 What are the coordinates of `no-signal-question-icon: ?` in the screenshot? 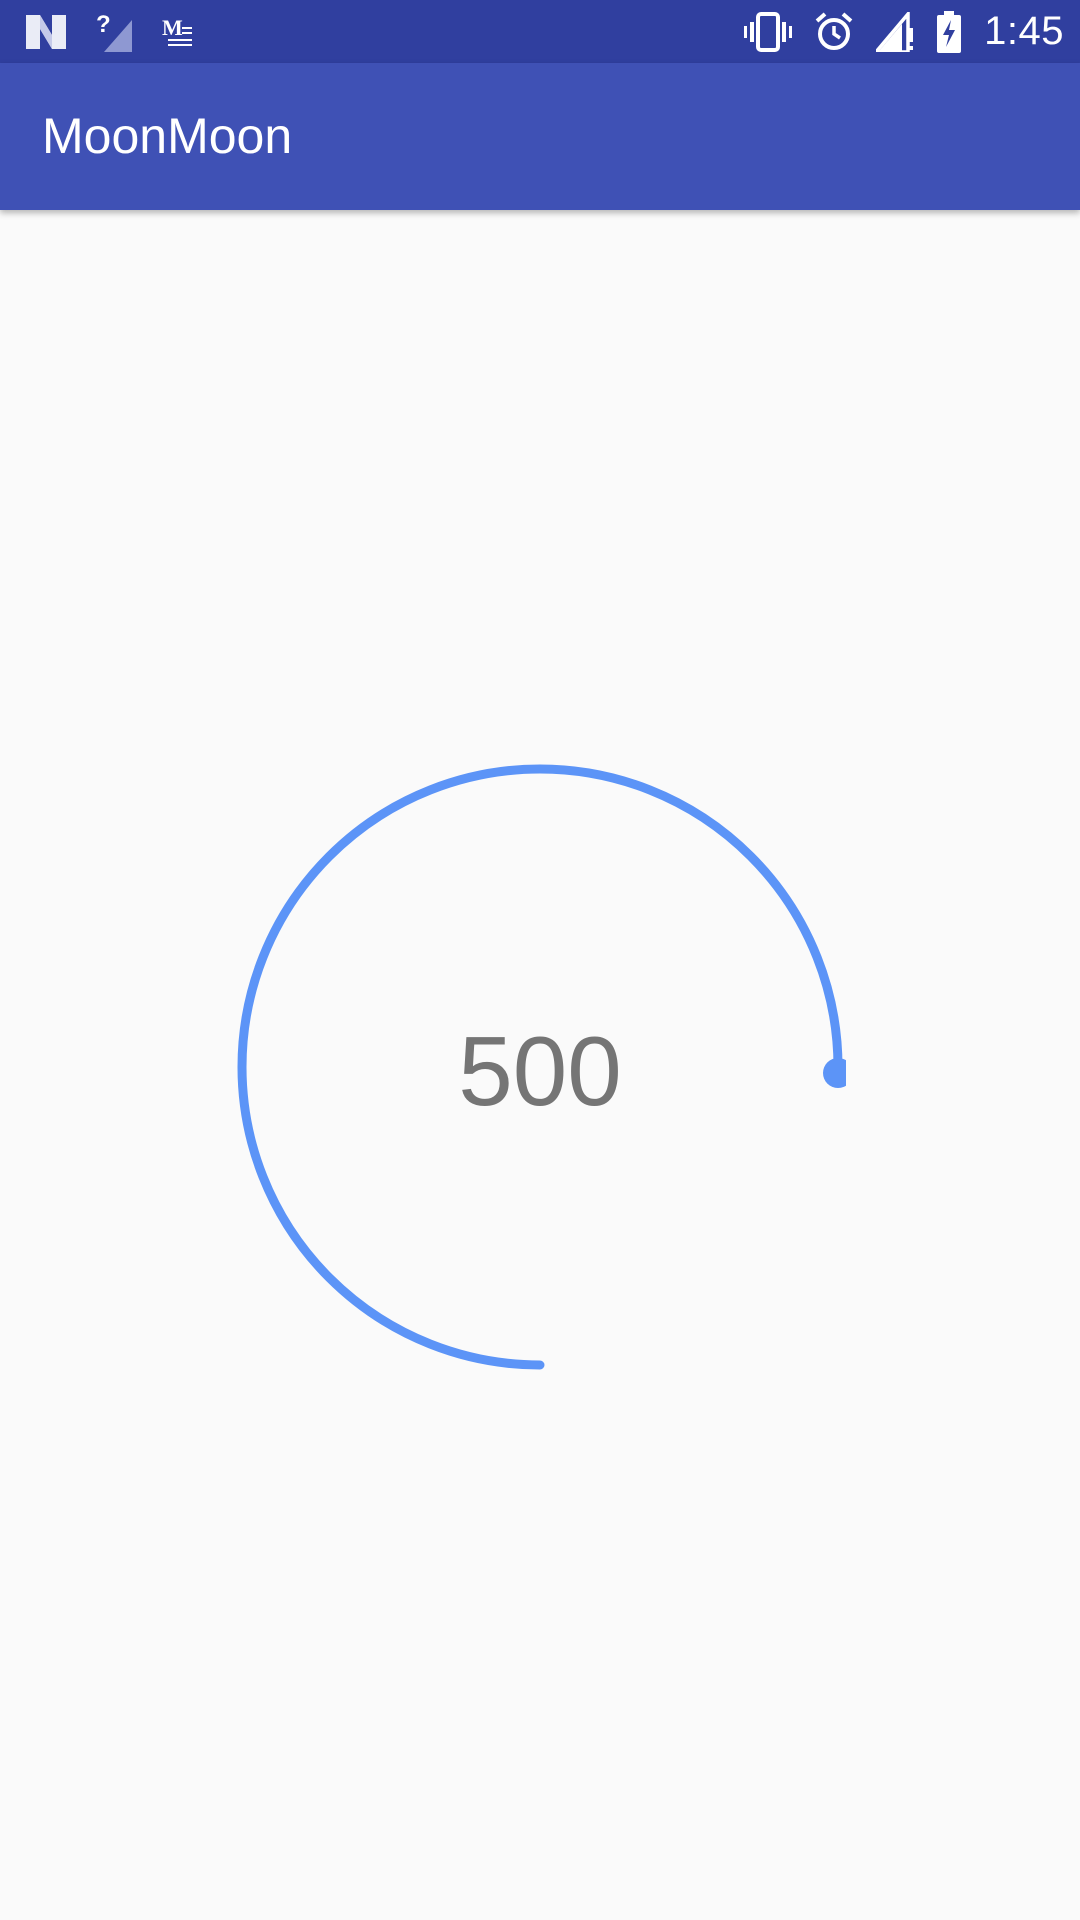 It's located at (114, 32).